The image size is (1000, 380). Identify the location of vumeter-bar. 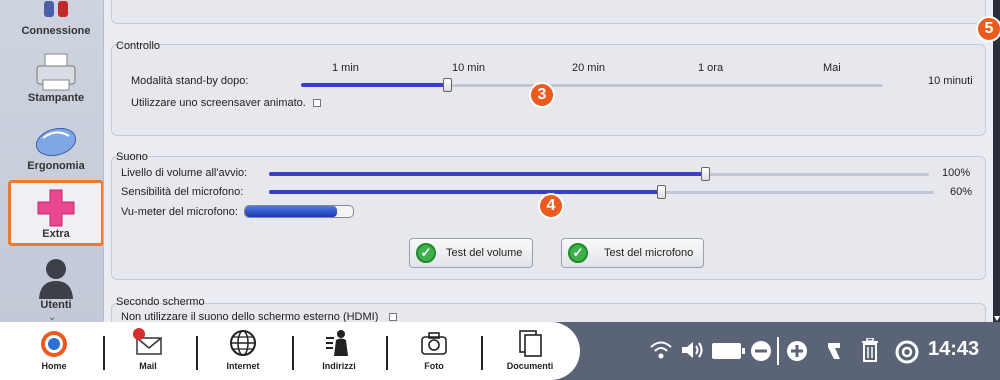
(299, 211).